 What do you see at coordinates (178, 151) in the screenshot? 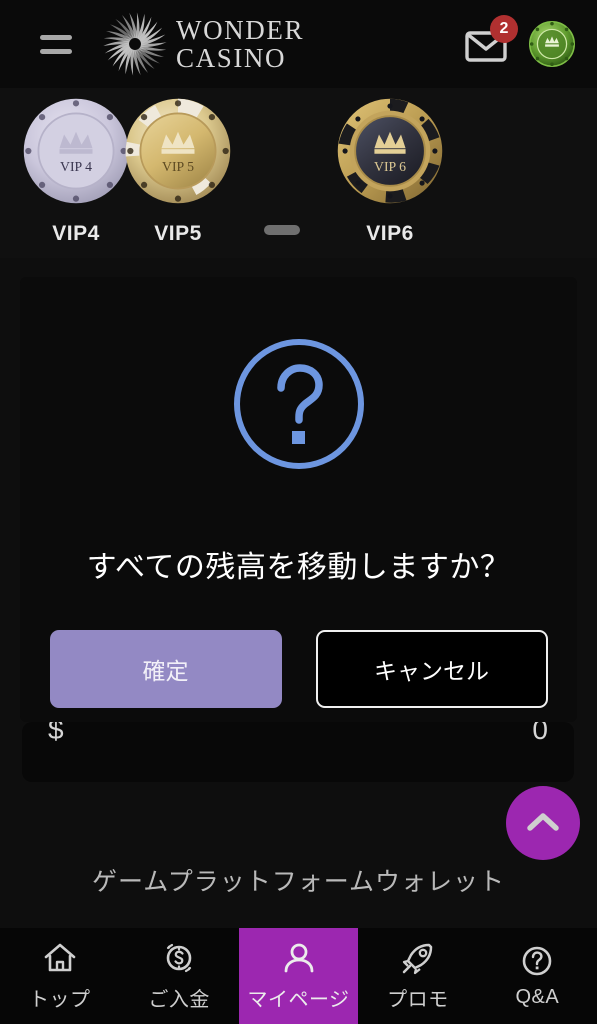
I see `vip-chip-icon-1: VIP 5` at bounding box center [178, 151].